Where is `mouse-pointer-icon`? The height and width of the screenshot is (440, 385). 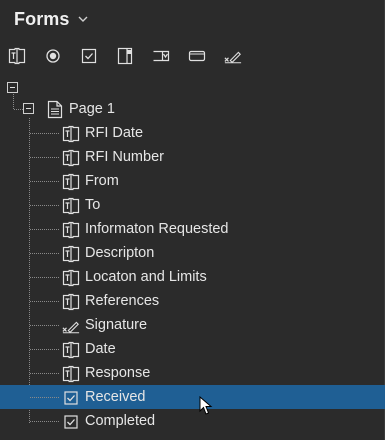 mouse-pointer-icon is located at coordinates (206, 405).